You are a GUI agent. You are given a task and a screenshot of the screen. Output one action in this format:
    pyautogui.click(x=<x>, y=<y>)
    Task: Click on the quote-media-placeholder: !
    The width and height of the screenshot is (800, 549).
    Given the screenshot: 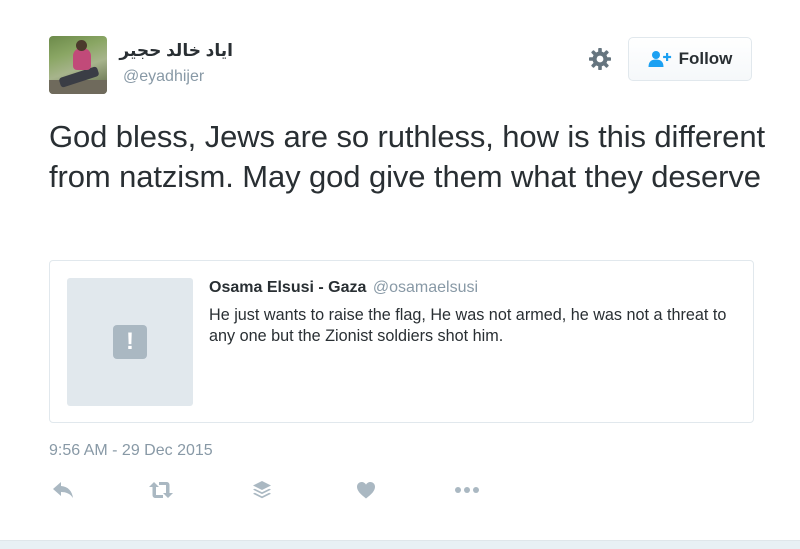 What is the action you would take?
    pyautogui.click(x=130, y=342)
    